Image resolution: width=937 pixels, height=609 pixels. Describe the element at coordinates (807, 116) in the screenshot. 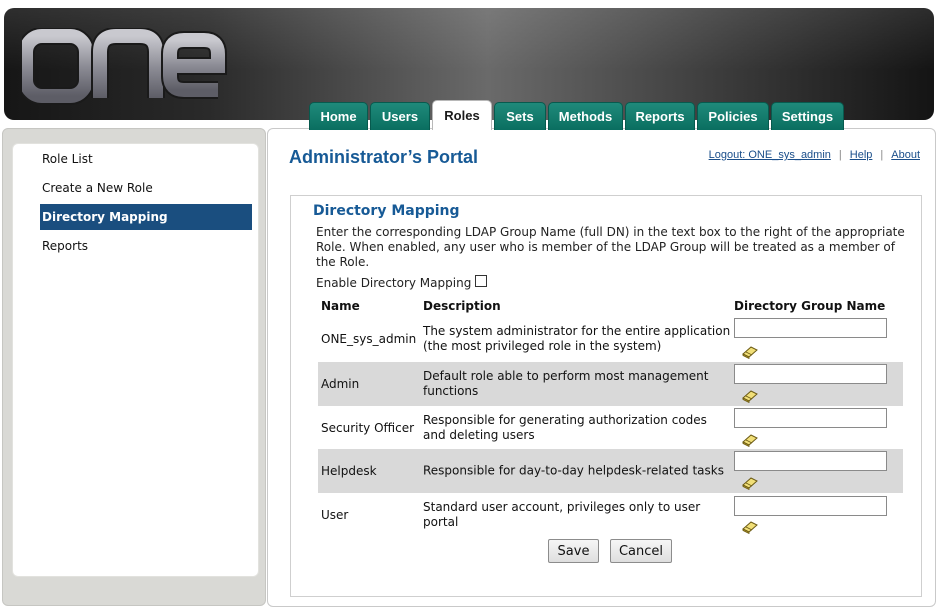

I see `tab-settings: Settings` at that location.